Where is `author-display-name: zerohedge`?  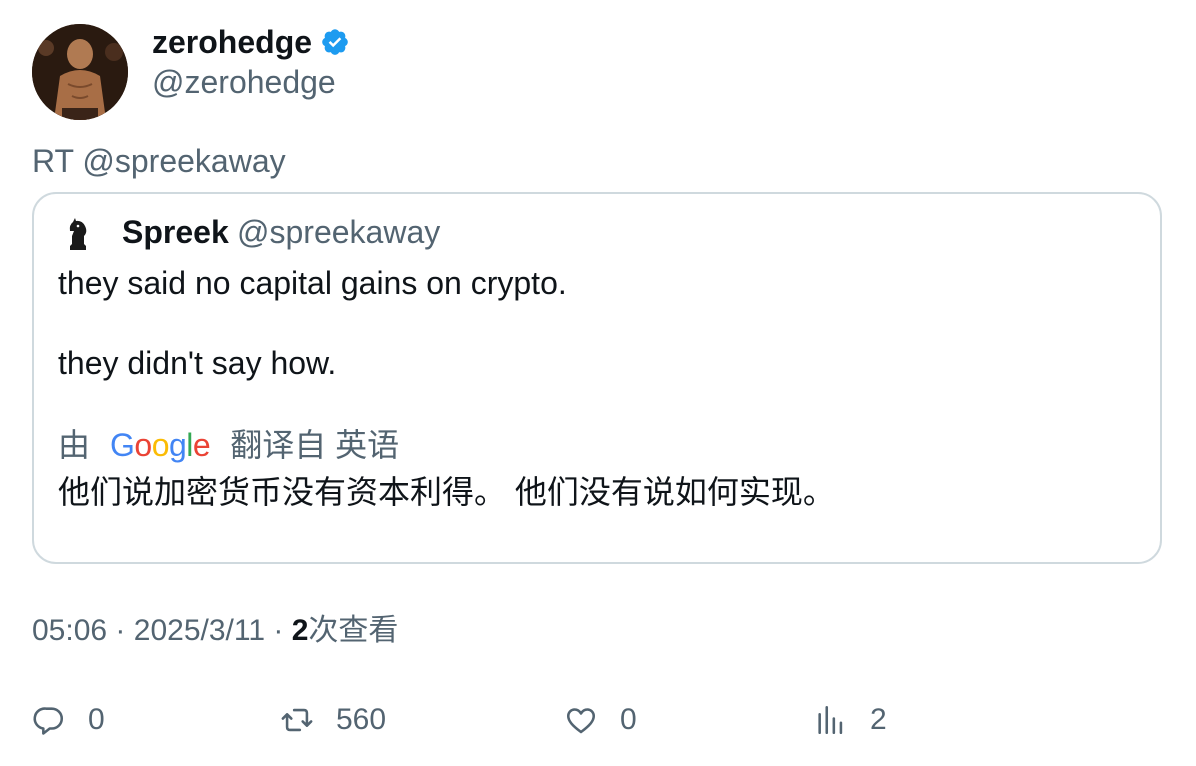
author-display-name: zerohedge is located at coordinates (232, 42).